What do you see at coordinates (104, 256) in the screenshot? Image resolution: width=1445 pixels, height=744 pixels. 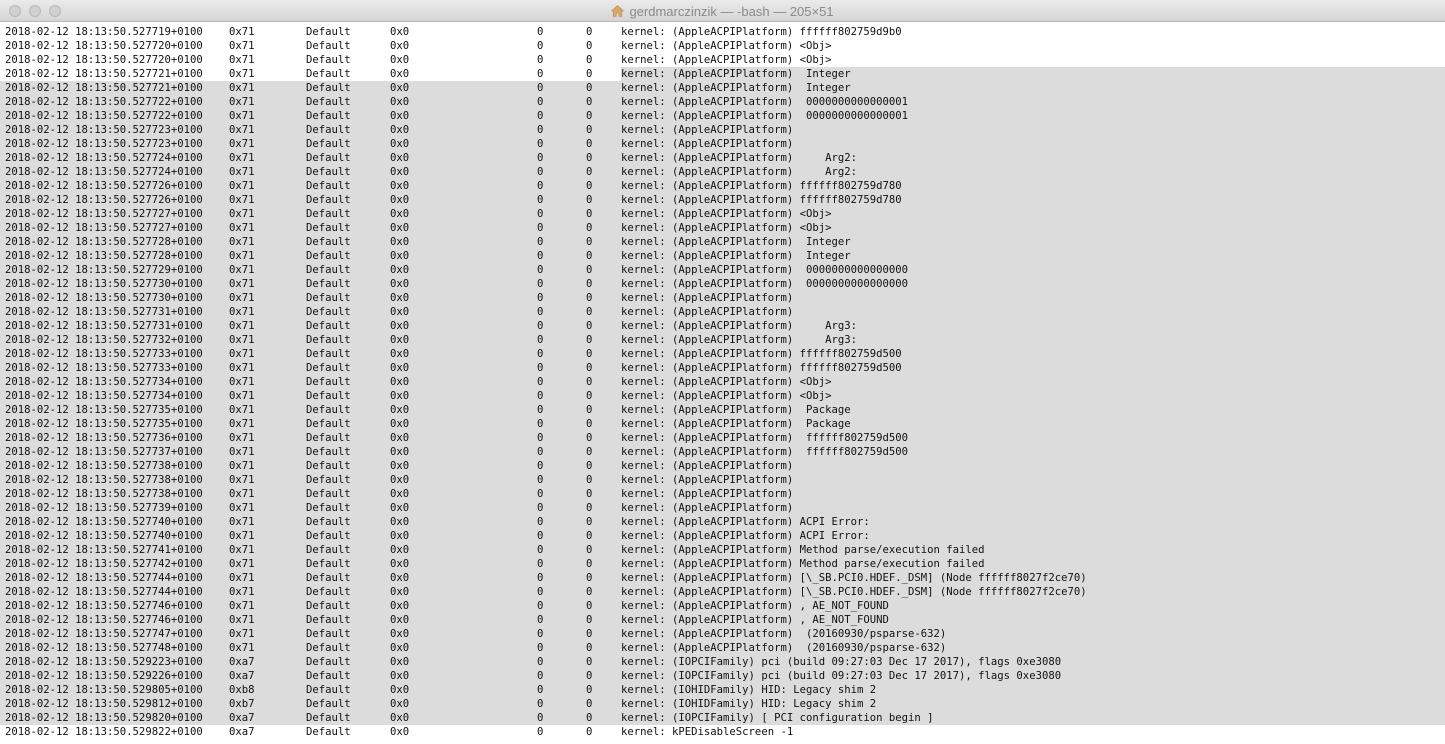 I see `log-timestamp: 2018-02-12 18:13:50.527728+0100` at bounding box center [104, 256].